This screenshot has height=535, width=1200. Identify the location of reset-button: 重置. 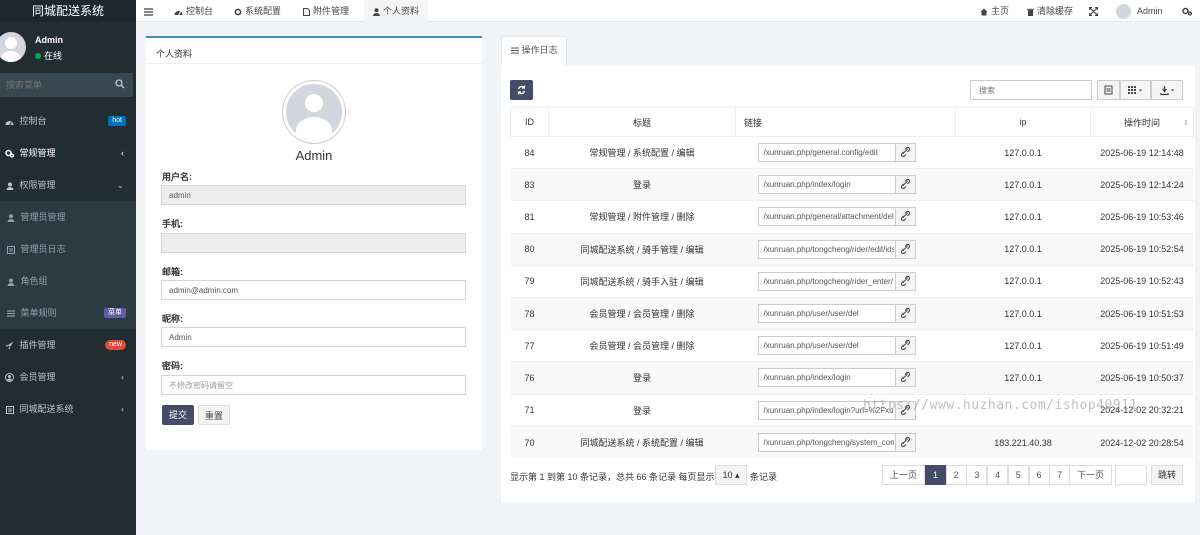
(214, 415).